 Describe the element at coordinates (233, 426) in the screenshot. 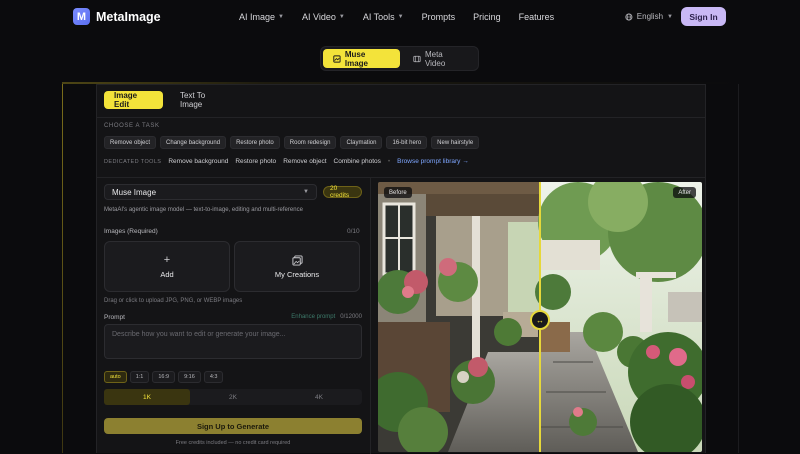

I see `generate-button: Sign Up to Generate` at that location.